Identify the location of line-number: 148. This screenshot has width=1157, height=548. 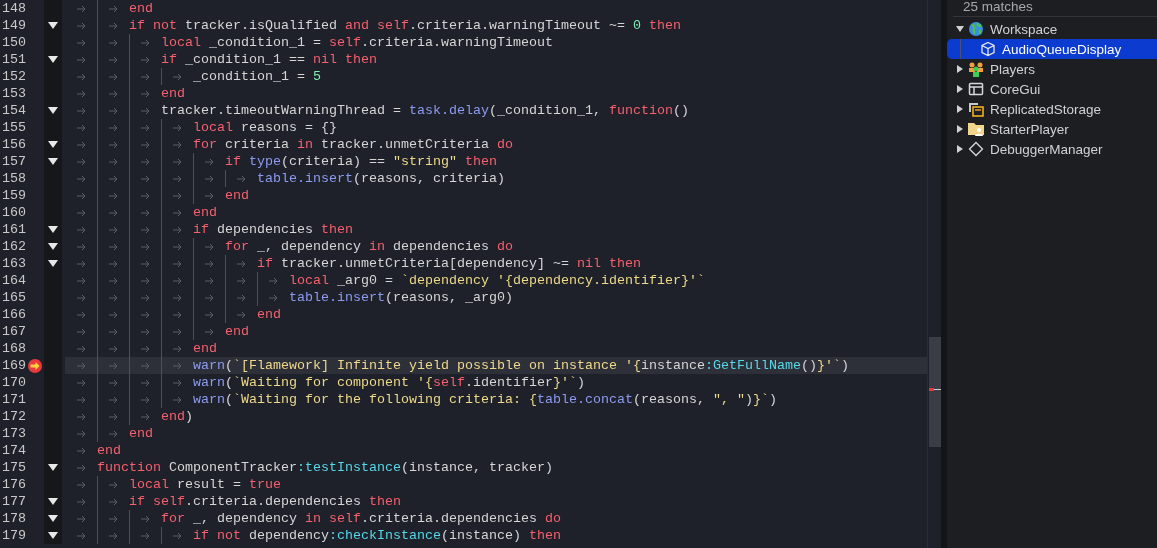
(14, 8).